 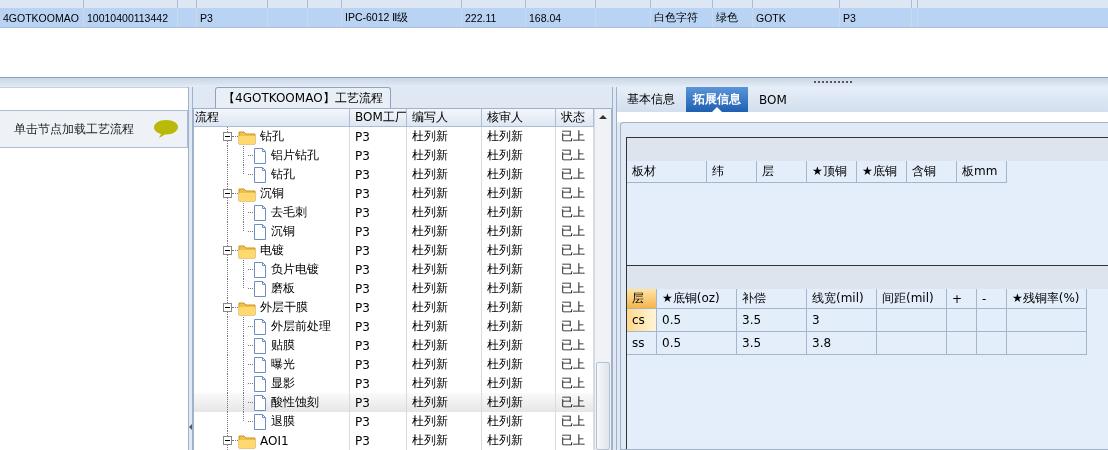 I want to click on tab: 拓展信息, so click(x=717, y=99).